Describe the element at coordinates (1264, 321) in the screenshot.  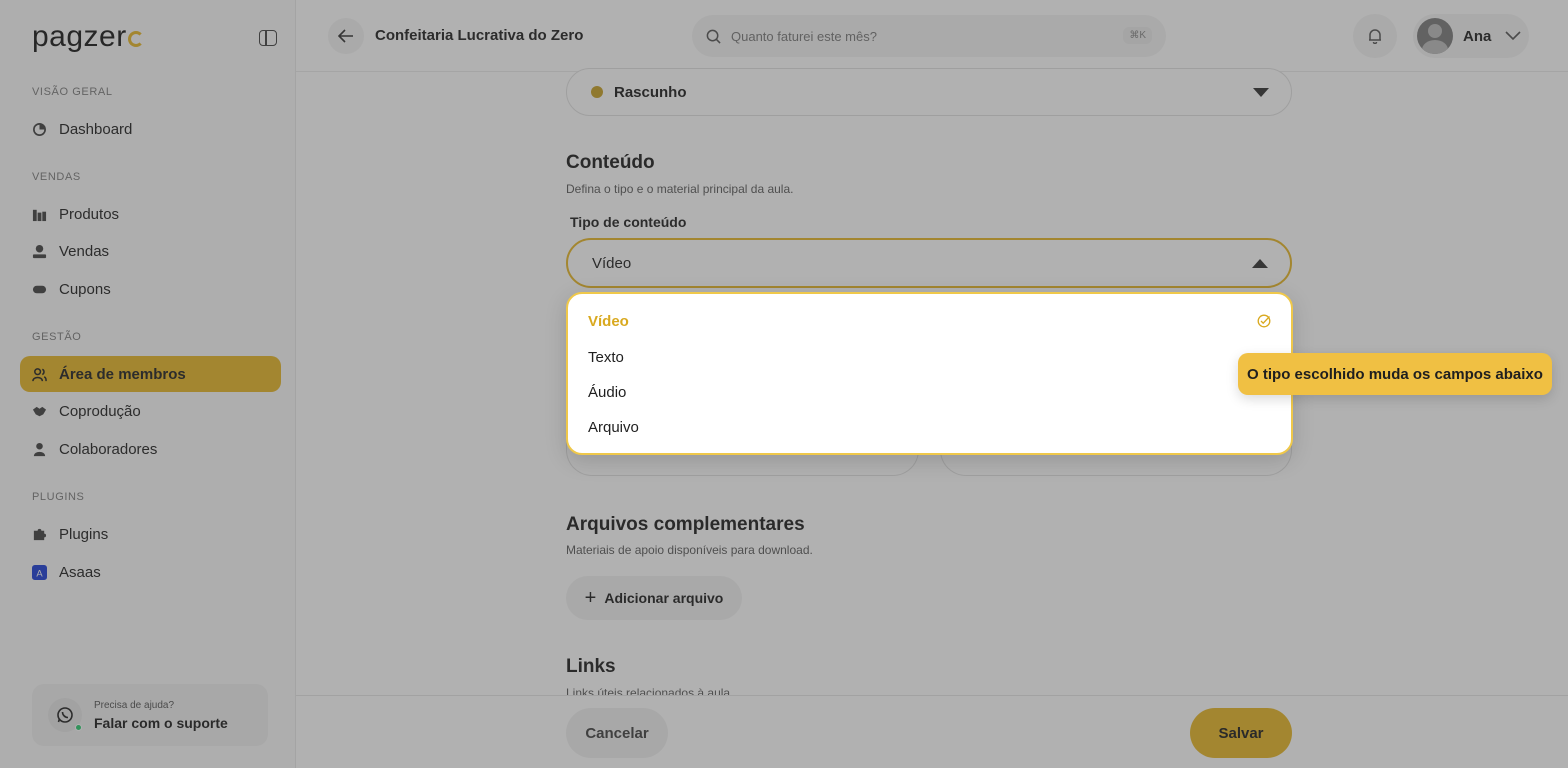
I see `check-circle-icon` at that location.